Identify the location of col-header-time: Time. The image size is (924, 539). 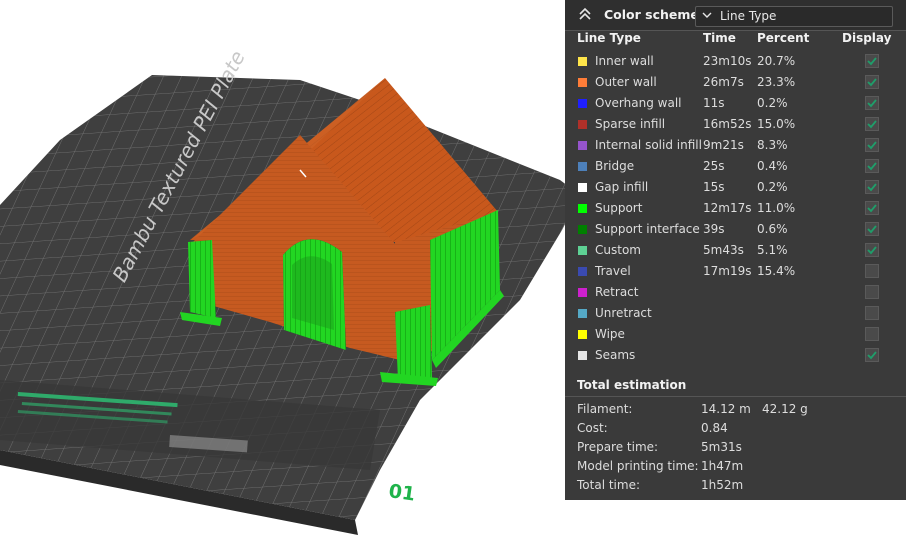
(719, 38).